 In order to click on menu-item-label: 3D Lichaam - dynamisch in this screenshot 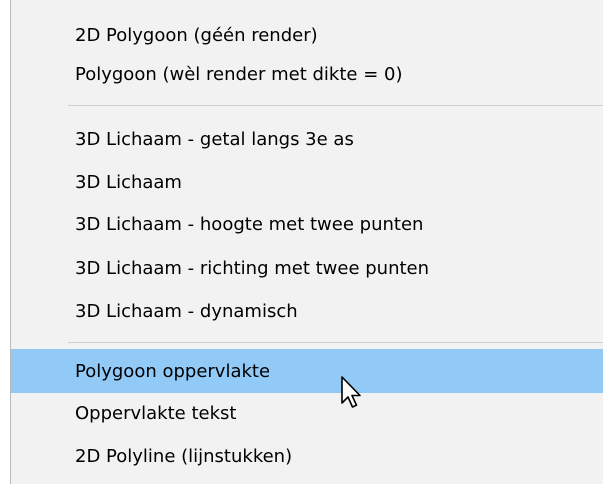, I will do `click(186, 311)`.